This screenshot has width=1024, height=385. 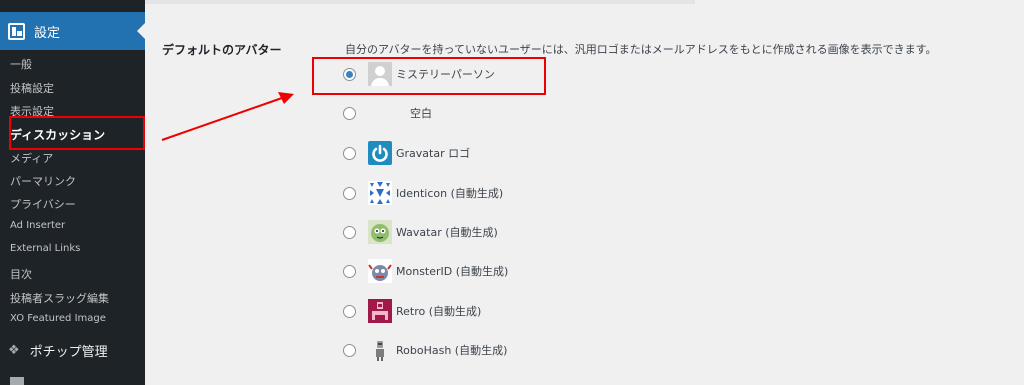 I want to click on submenu-media: メディア, so click(x=31, y=158).